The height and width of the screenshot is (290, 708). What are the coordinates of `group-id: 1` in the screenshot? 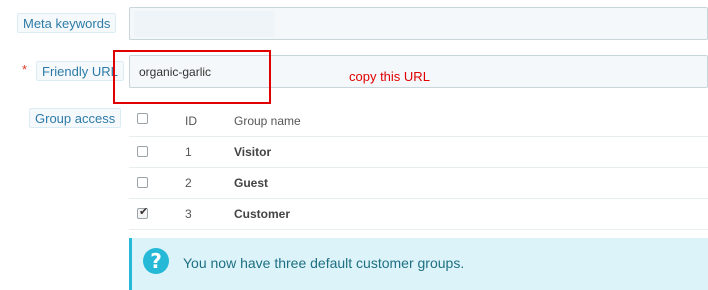 It's located at (188, 152).